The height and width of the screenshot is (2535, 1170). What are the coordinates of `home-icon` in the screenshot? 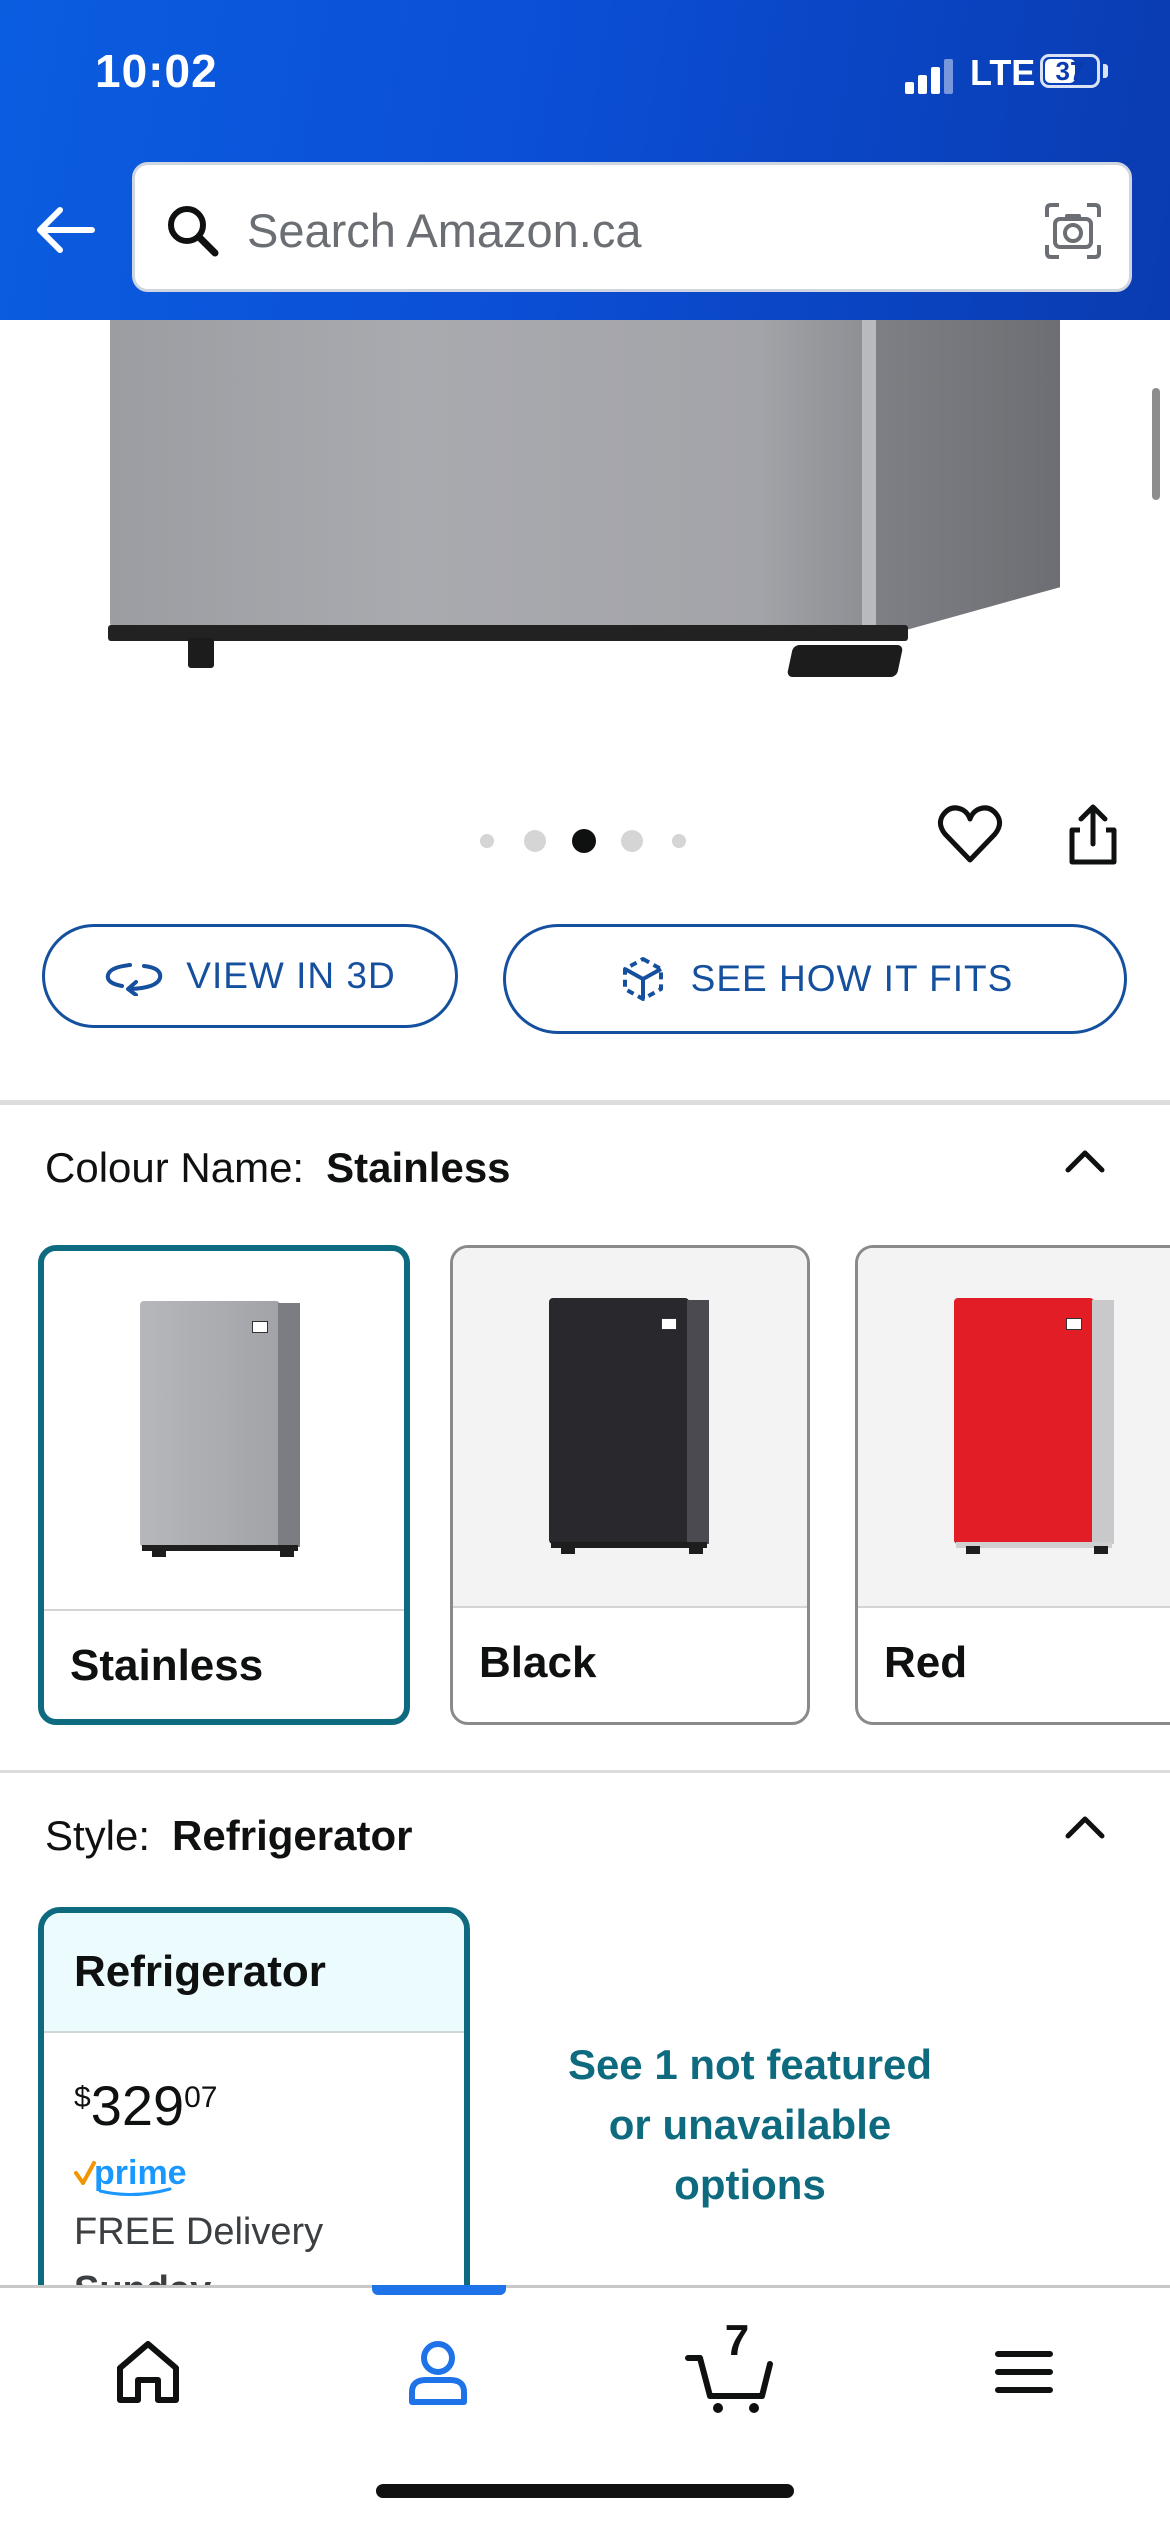 It's located at (148, 2372).